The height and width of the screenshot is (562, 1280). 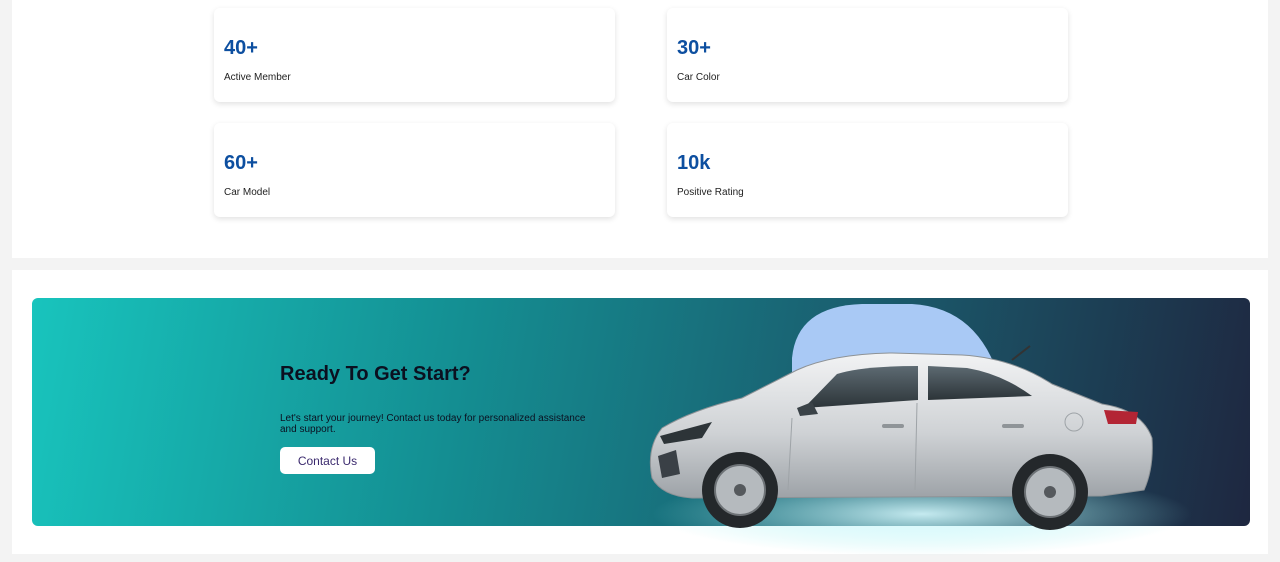 I want to click on stat-card-car-model: 60+ Car Model, so click(x=414, y=170).